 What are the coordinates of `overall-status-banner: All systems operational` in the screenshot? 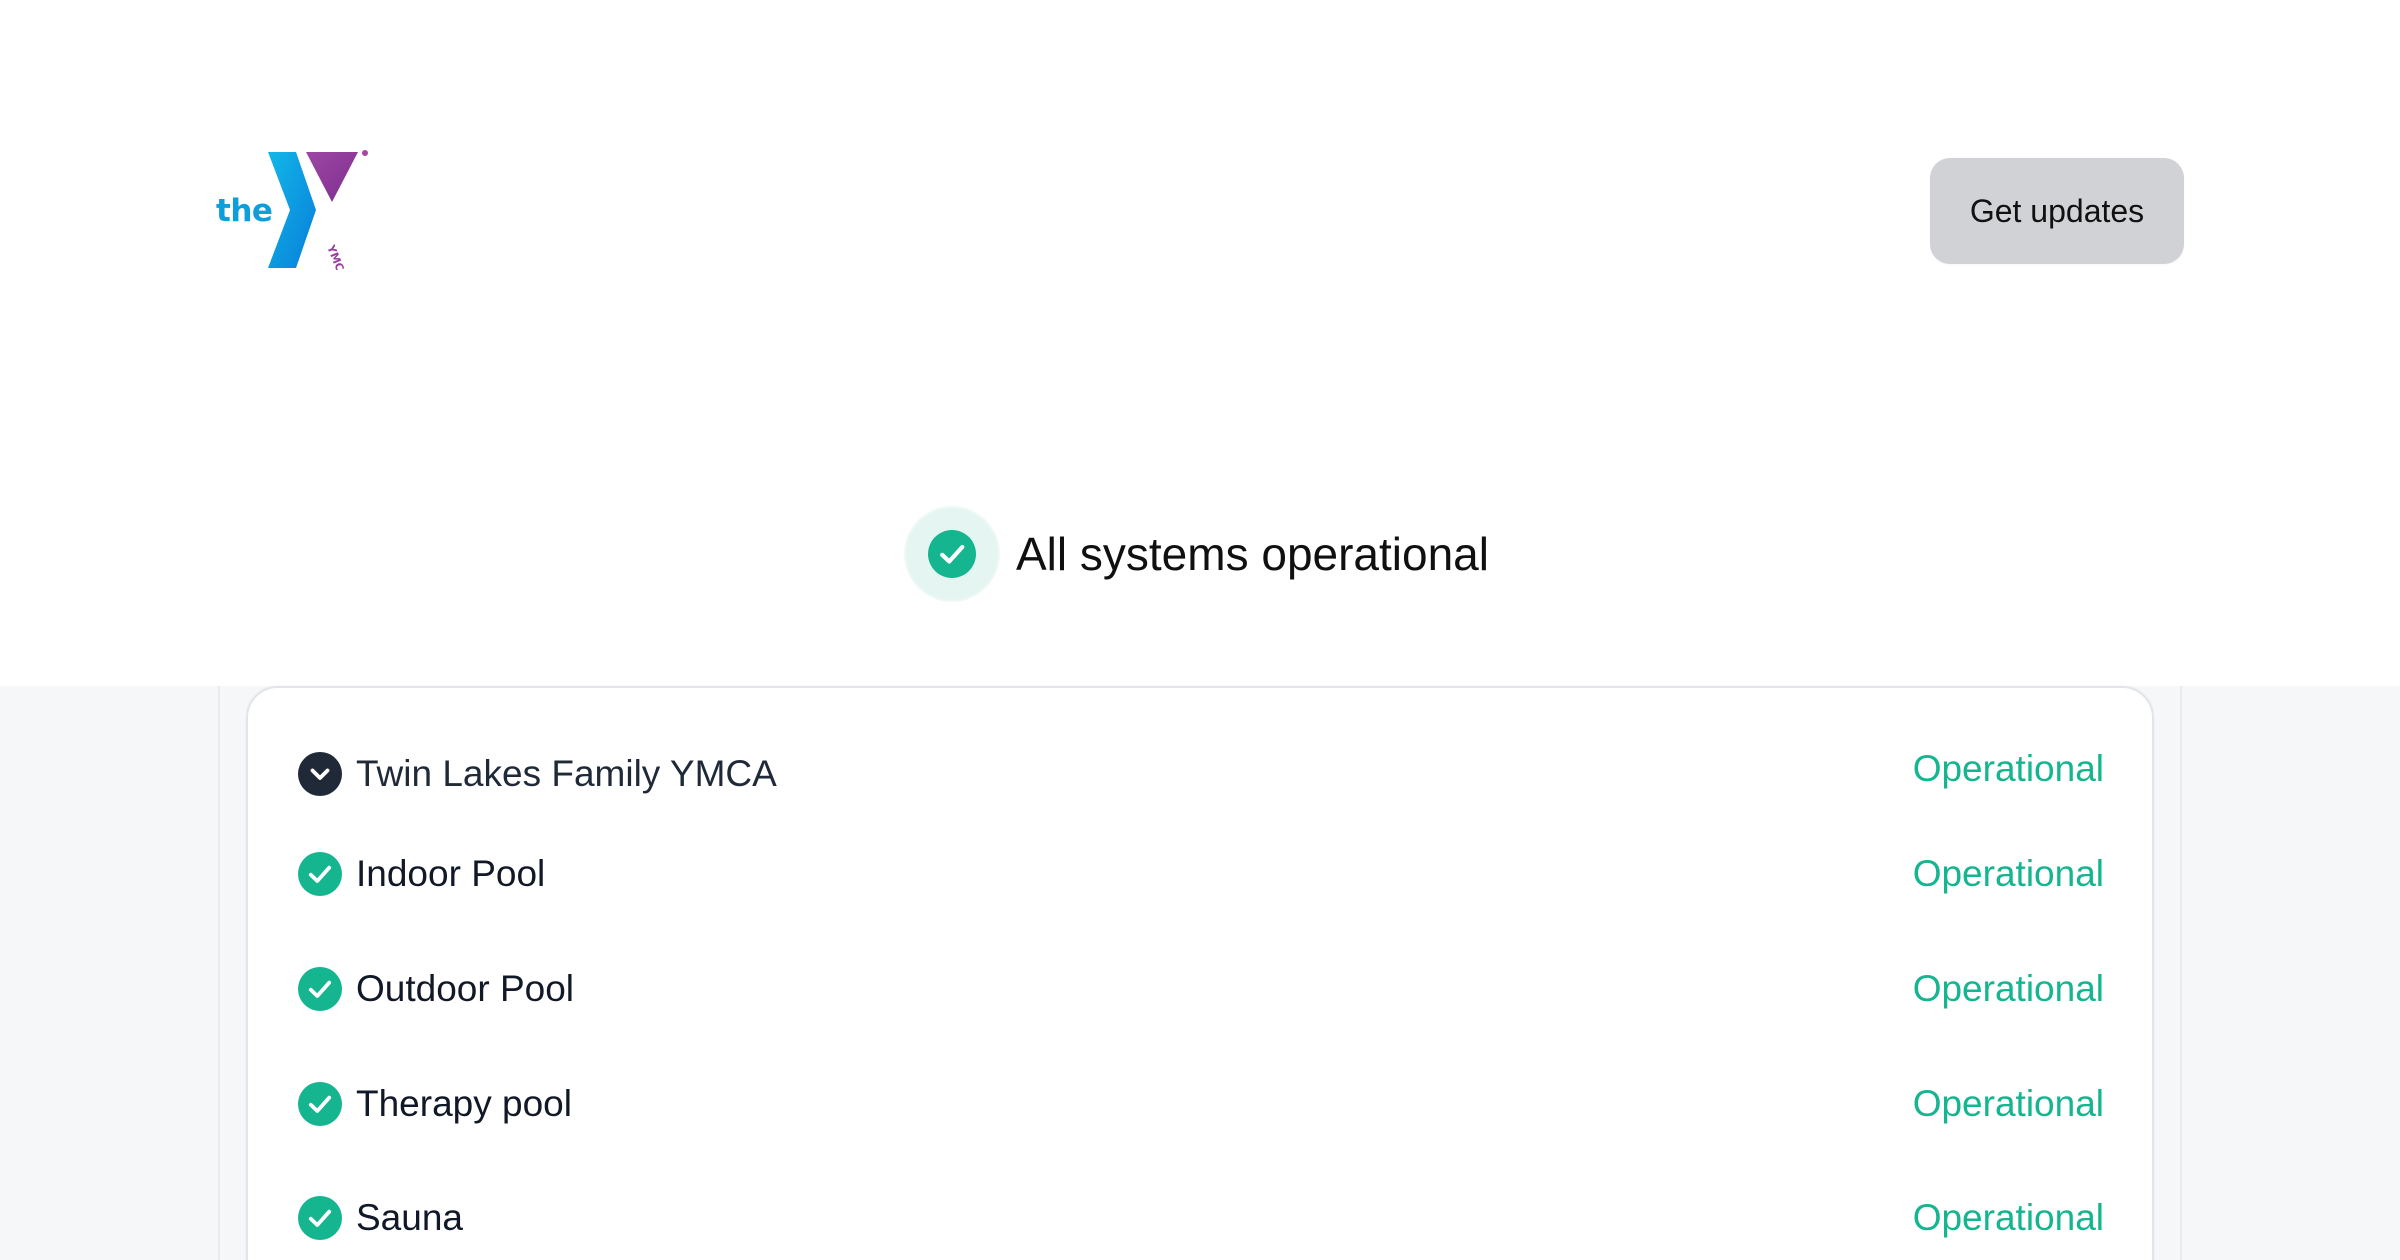 It's located at (1197, 554).